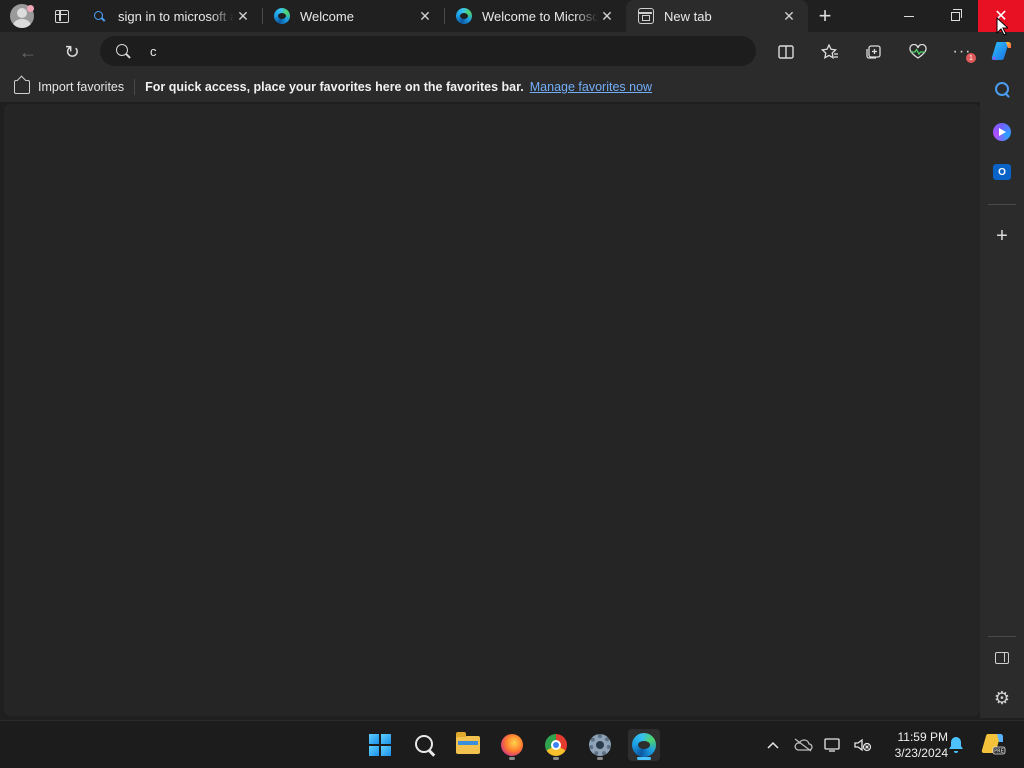 The height and width of the screenshot is (768, 1024). I want to click on volume-button, so click(863, 744).